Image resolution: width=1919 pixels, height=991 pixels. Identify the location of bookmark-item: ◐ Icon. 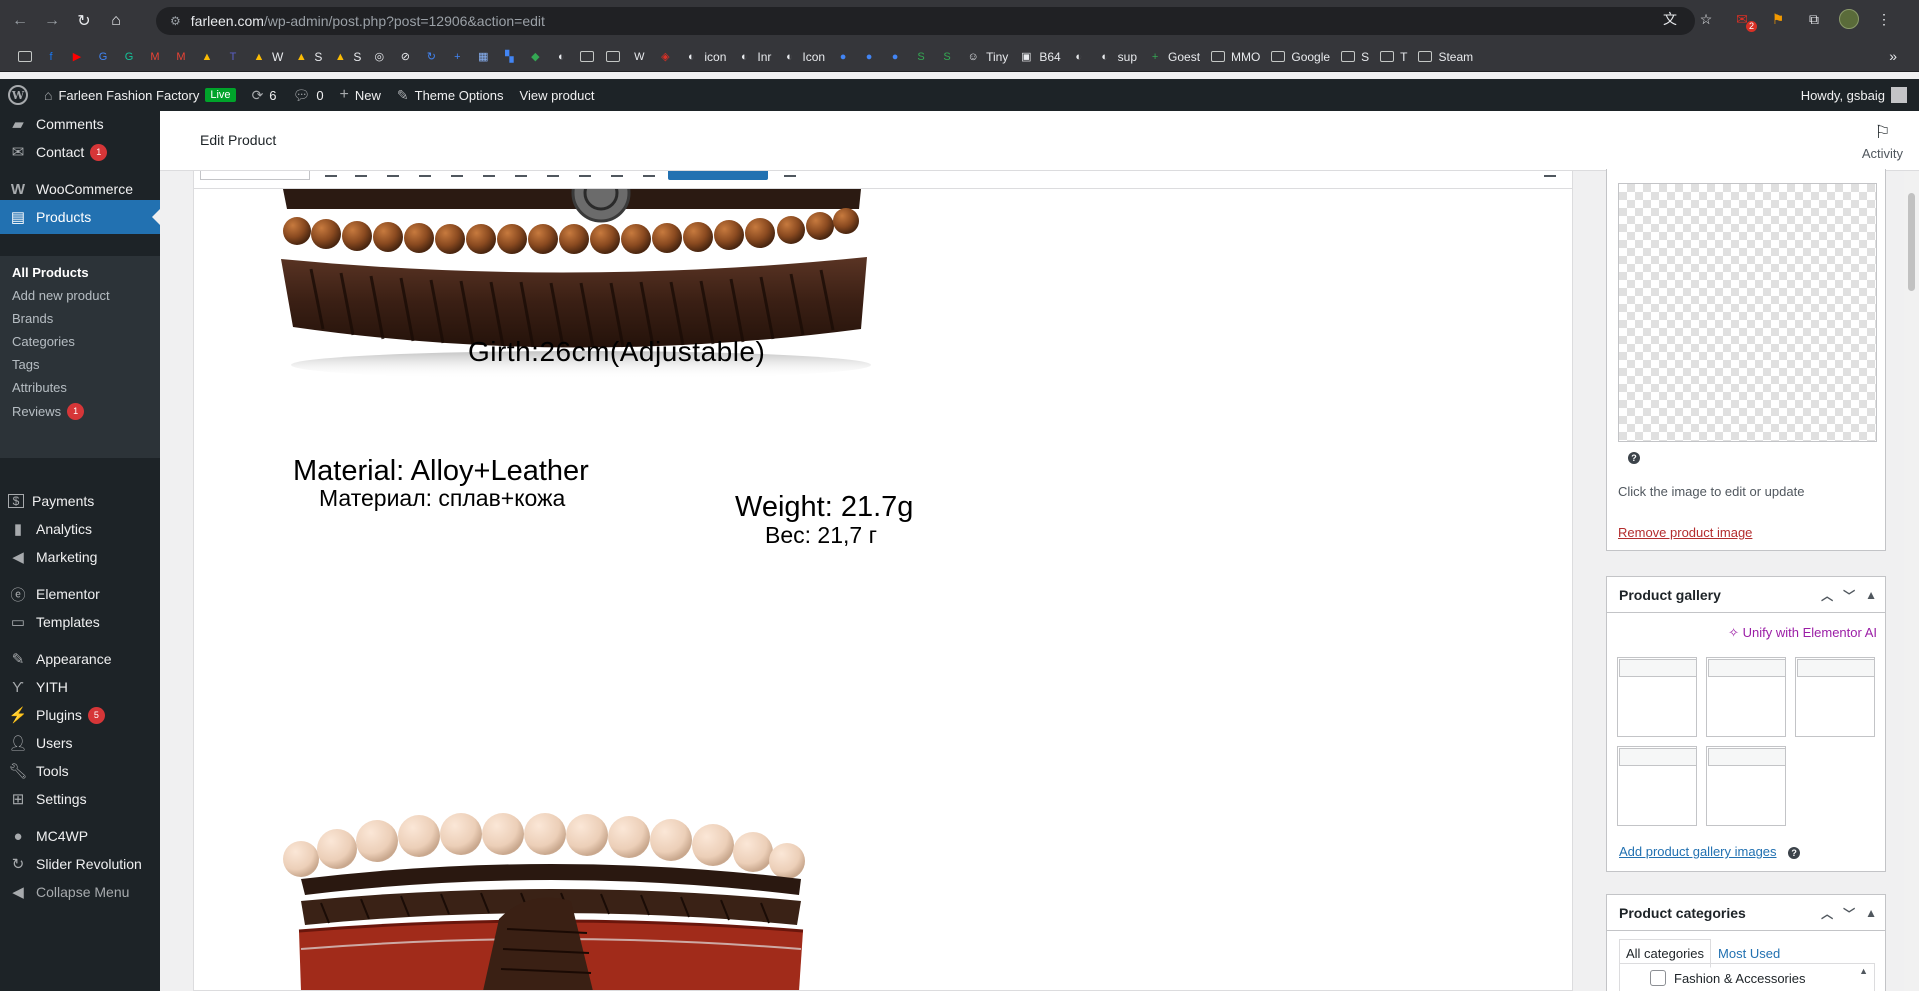
(803, 57).